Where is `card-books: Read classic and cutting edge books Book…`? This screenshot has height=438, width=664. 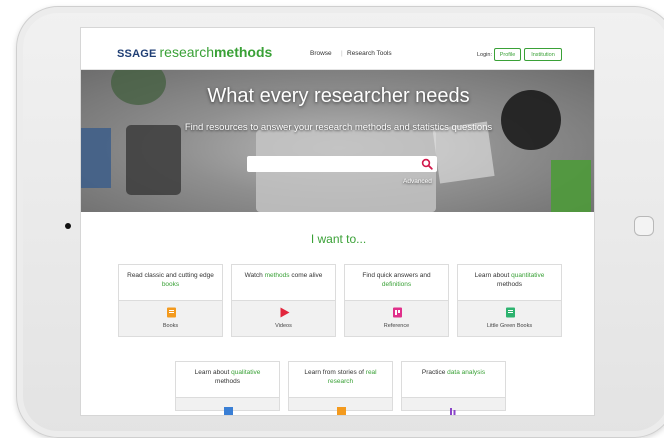 card-books: Read classic and cutting edge books Book… is located at coordinates (170, 300).